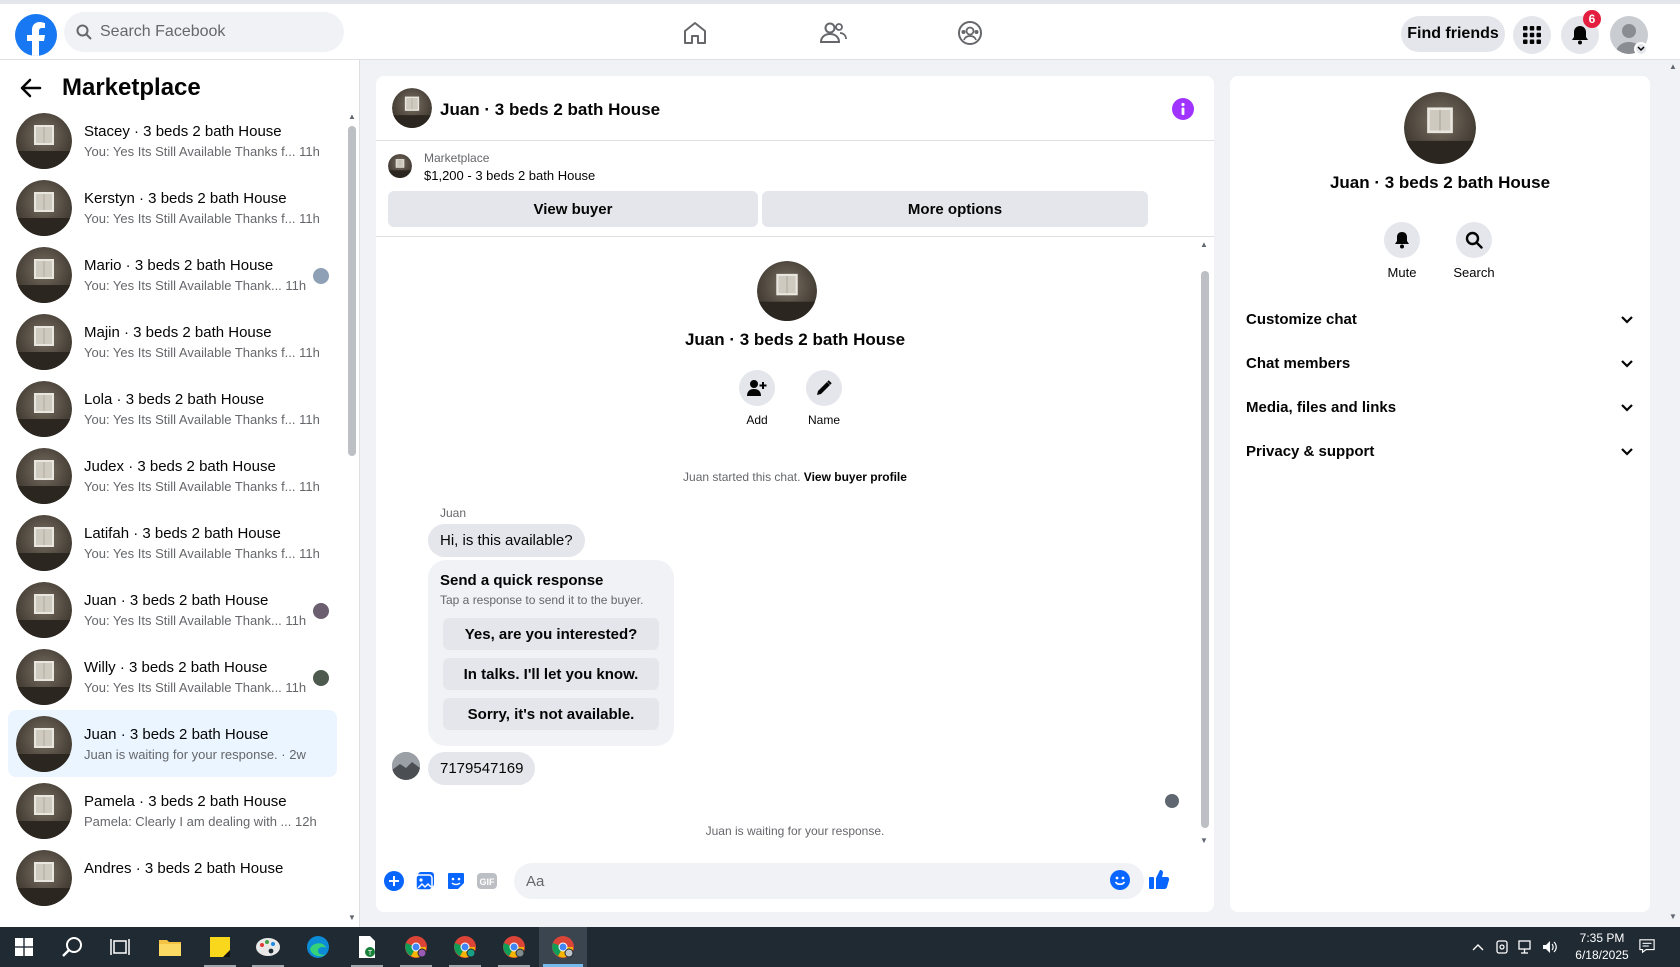 The width and height of the screenshot is (1680, 967). I want to click on home-icon, so click(695, 33).